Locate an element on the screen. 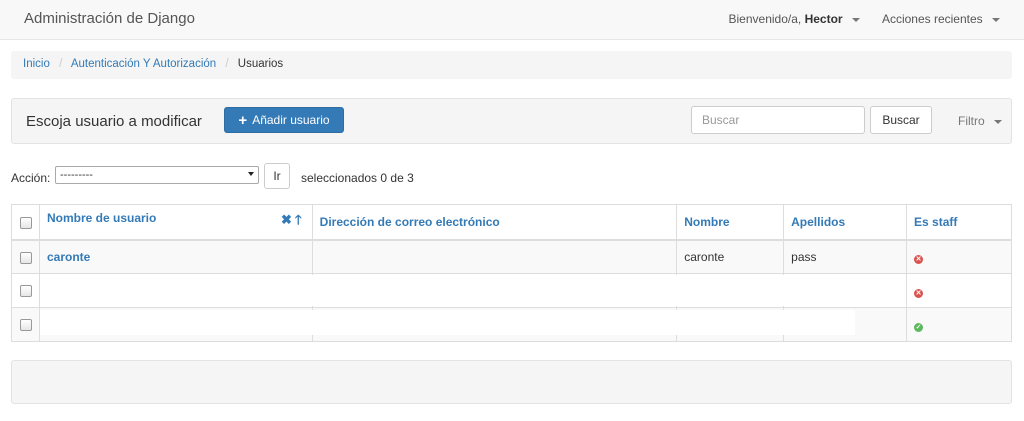  table-row: caronte caronte pass ✕ is located at coordinates (511, 256).